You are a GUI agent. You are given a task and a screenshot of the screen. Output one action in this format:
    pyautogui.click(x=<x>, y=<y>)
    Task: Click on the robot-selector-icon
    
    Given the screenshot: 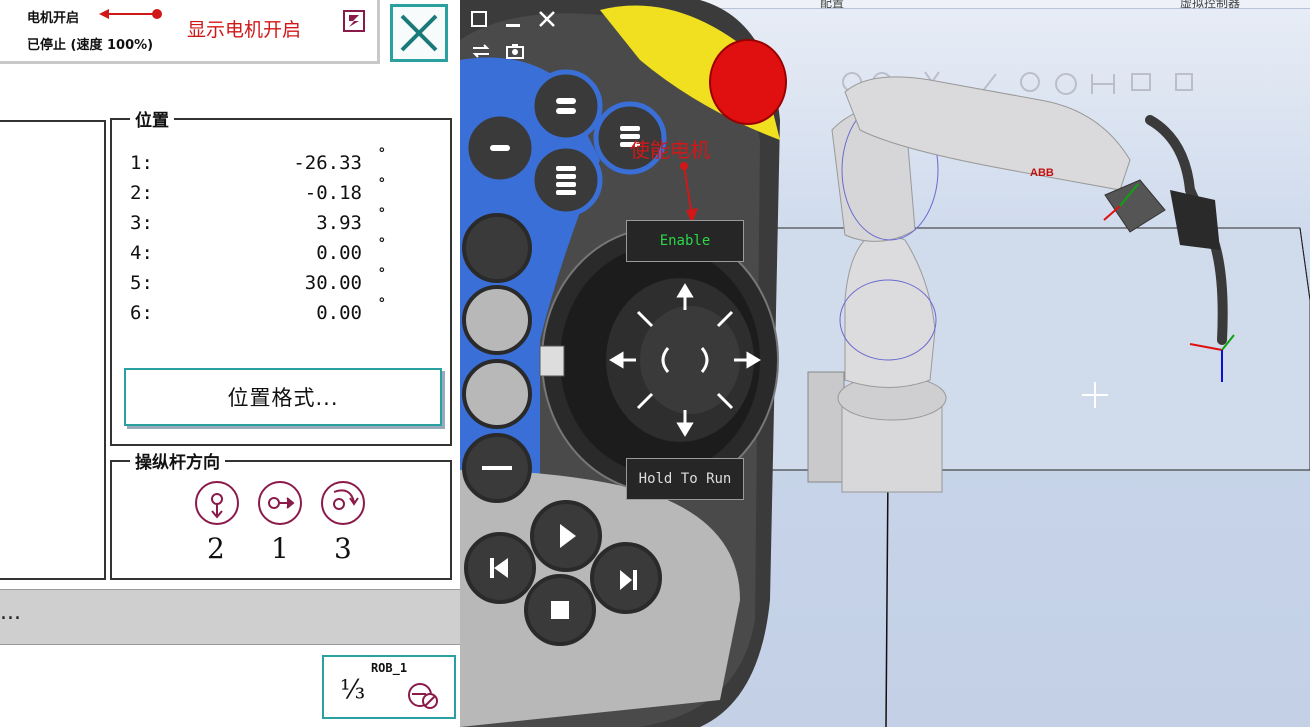 What is the action you would take?
    pyautogui.click(x=423, y=696)
    